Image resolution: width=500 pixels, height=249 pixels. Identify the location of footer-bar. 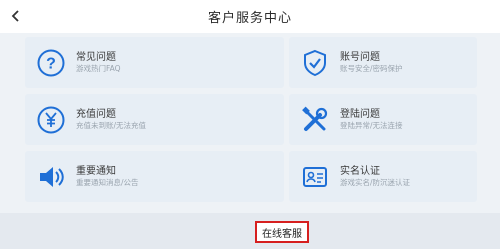
(250, 231).